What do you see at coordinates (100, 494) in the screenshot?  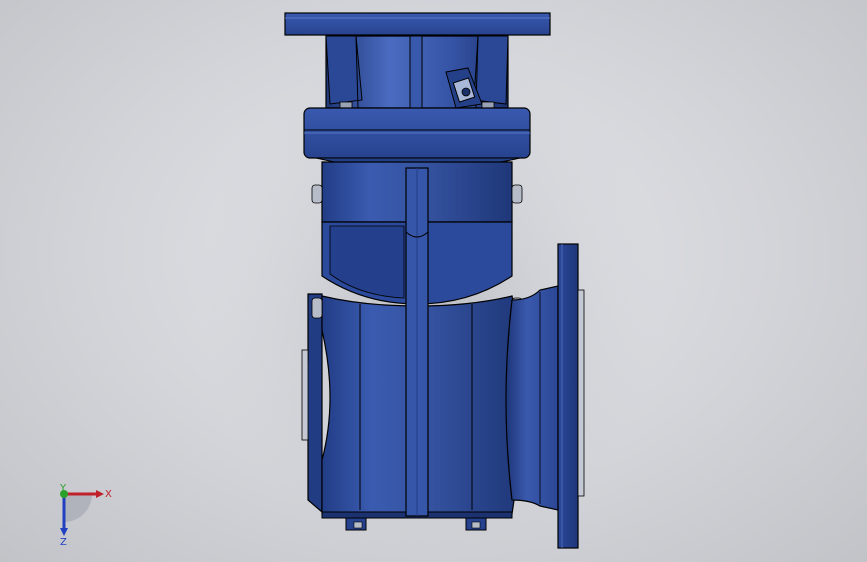 I see `x-axis-arrow` at bounding box center [100, 494].